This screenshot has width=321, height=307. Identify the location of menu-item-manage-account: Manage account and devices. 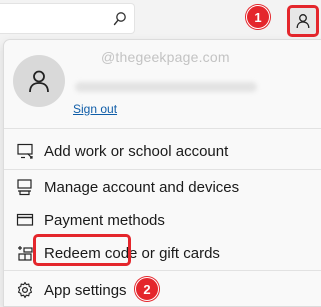
(162, 187).